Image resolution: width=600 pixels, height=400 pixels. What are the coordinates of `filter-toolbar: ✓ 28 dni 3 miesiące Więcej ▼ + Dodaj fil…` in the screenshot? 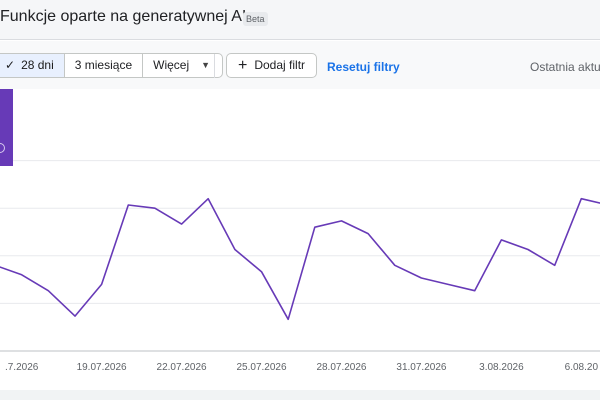 It's located at (300, 65).